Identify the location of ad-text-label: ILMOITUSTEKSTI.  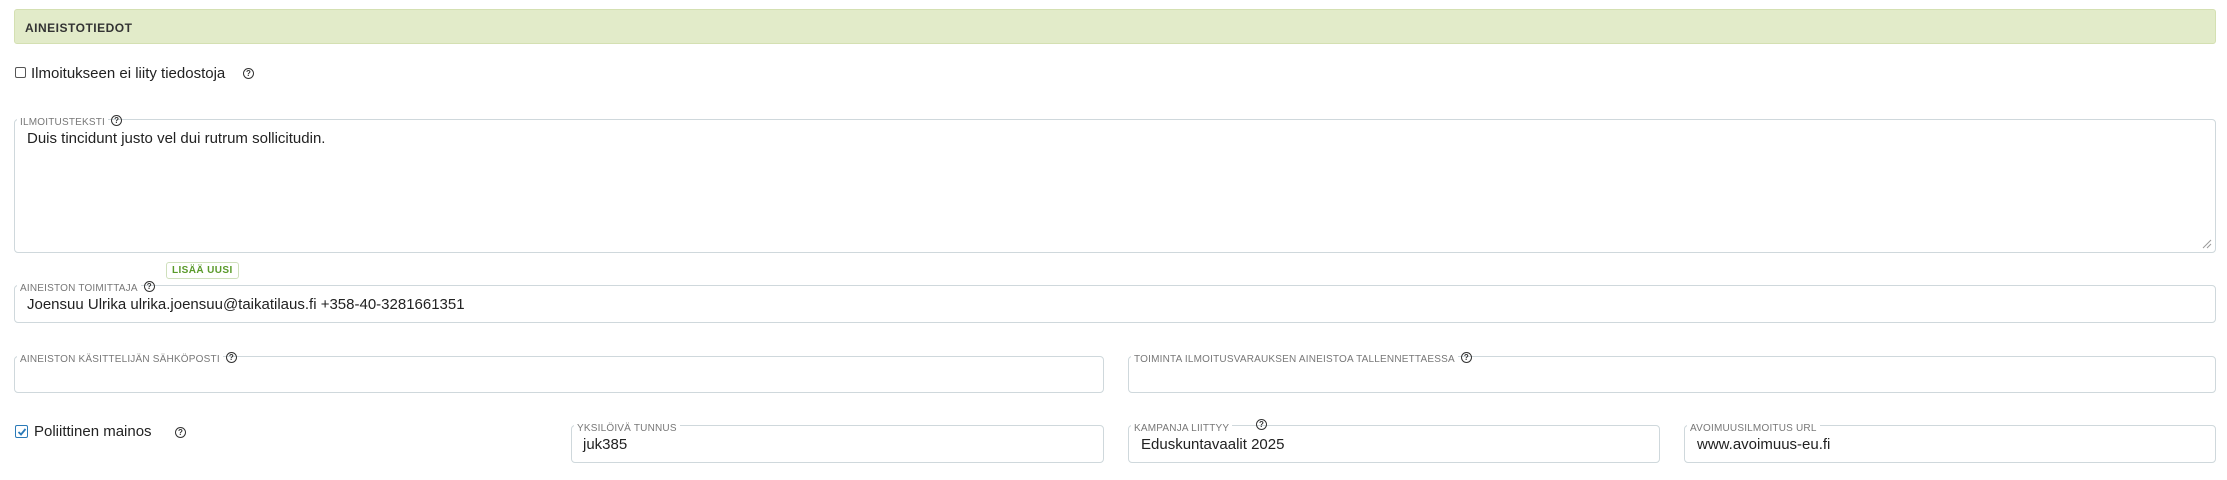
(63, 122).